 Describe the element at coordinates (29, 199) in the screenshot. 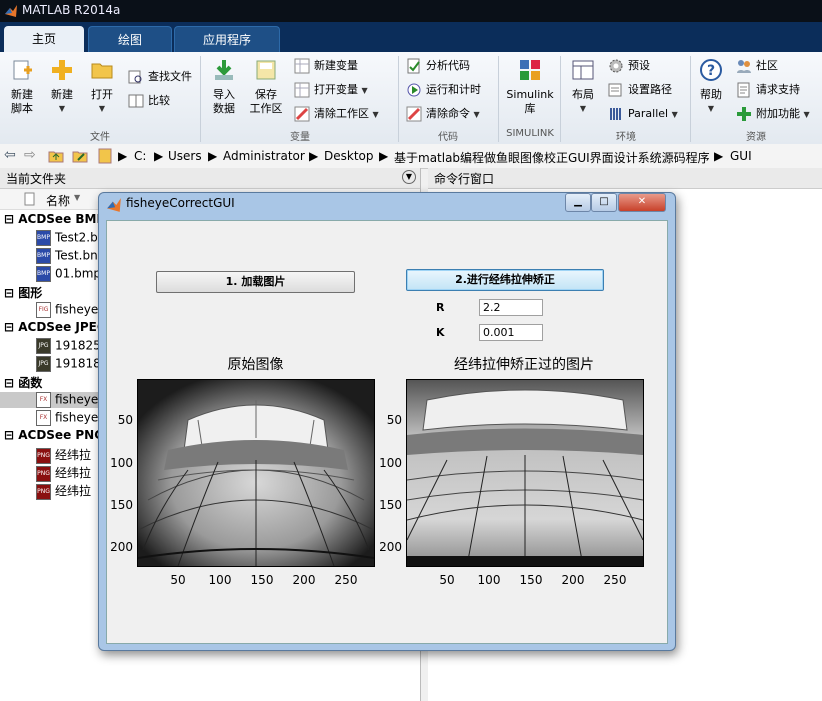

I see `file-type-column-icon` at that location.